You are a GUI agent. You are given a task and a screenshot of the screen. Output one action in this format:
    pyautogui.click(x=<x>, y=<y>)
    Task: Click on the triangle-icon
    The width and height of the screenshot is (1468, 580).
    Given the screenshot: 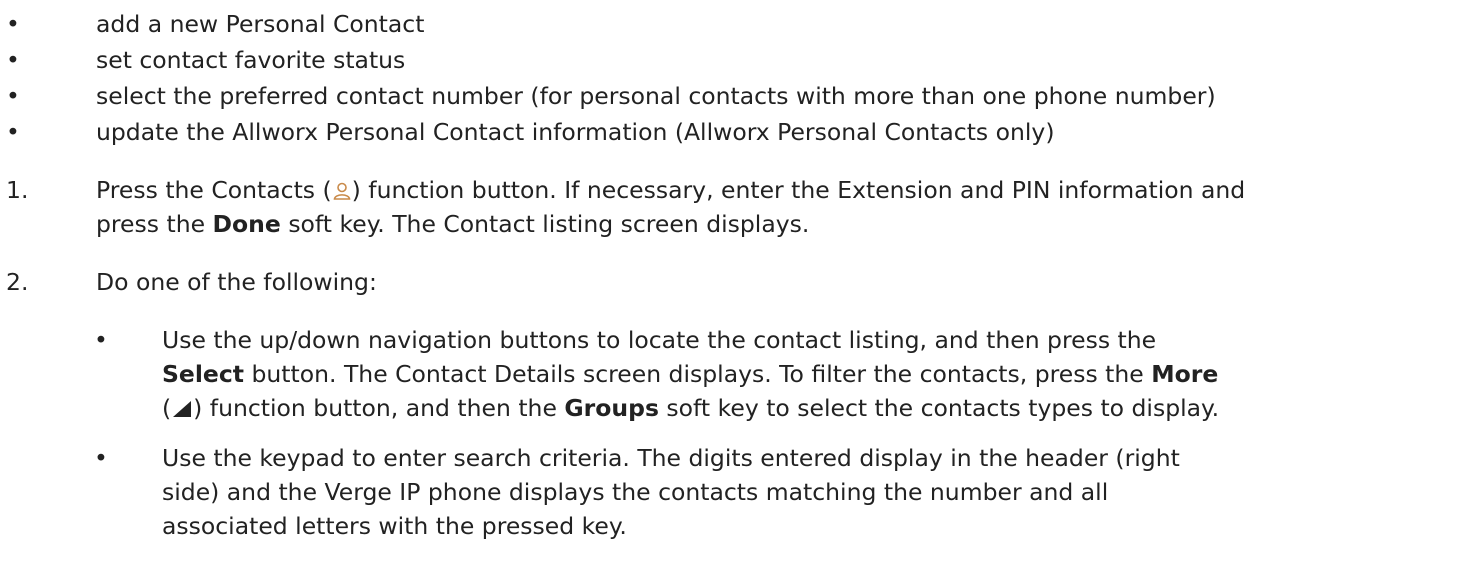 What is the action you would take?
    pyautogui.click(x=182, y=411)
    